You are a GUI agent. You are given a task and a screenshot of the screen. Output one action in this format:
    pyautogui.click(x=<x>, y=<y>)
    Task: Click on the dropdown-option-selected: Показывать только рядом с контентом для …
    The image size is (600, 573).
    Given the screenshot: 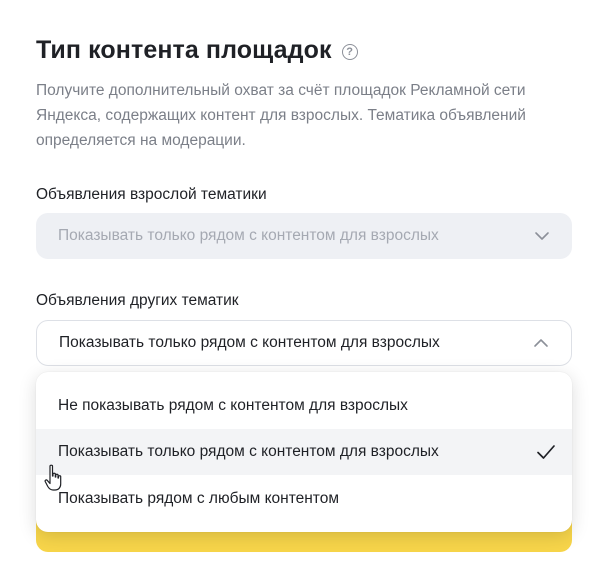 What is the action you would take?
    pyautogui.click(x=304, y=452)
    